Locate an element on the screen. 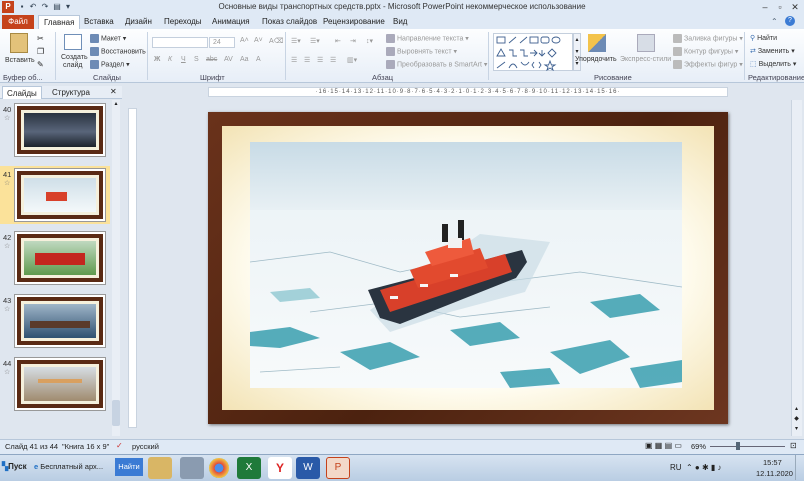  copy-icon: ❐ is located at coordinates (40, 51).